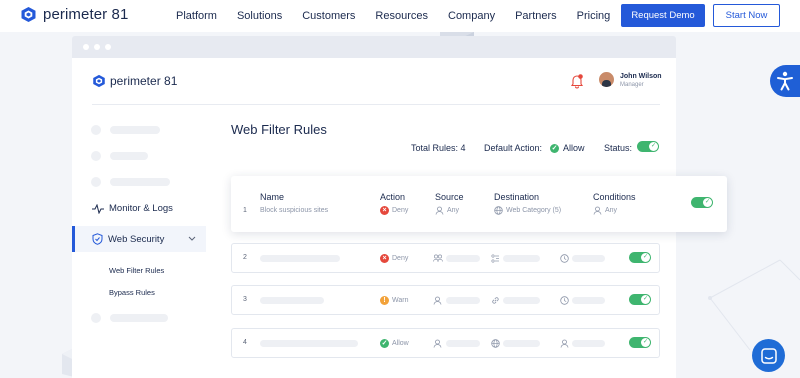 The height and width of the screenshot is (378, 800). I want to click on page-title: Web Filter Rules, so click(279, 129).